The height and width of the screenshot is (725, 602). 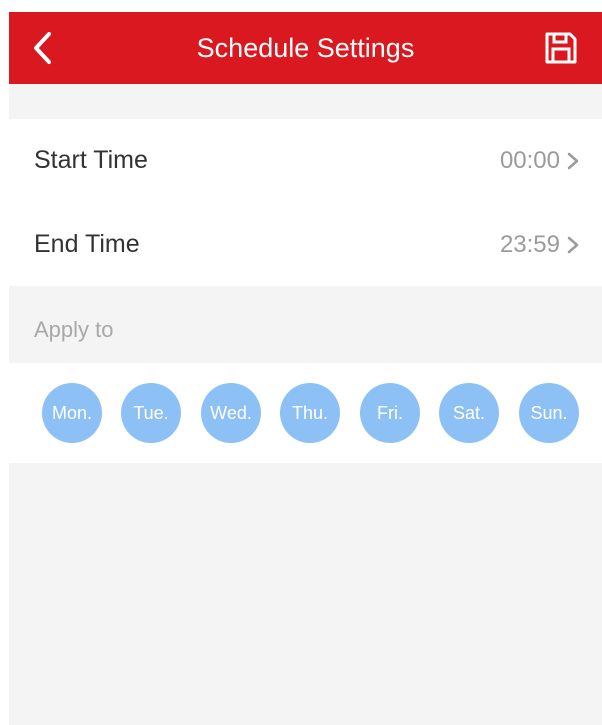 What do you see at coordinates (87, 244) in the screenshot?
I see `end-time-label: End Time` at bounding box center [87, 244].